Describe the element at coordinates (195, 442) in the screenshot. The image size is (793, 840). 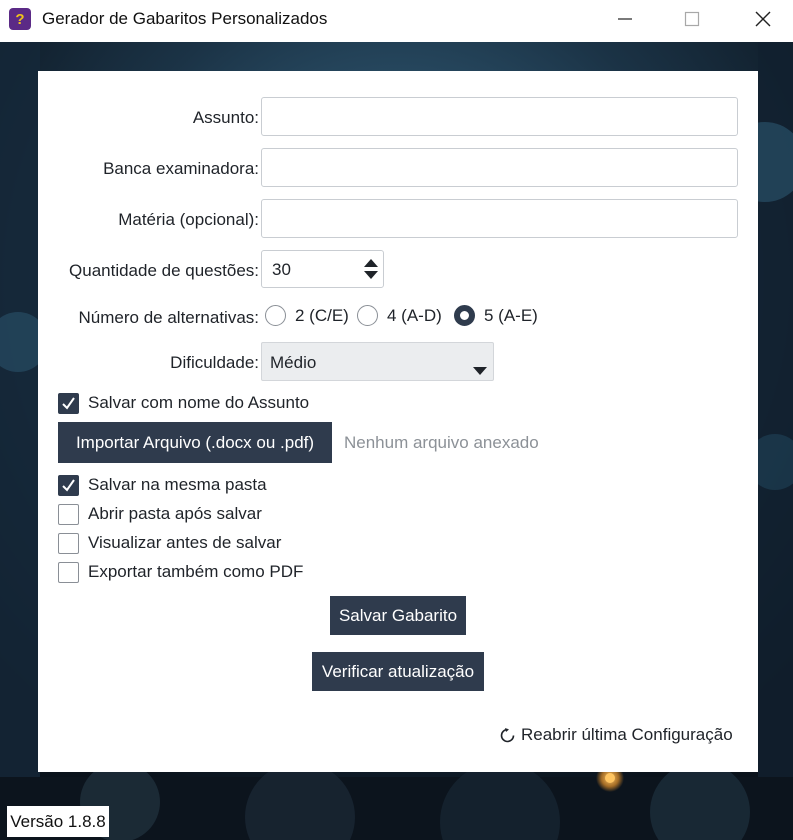
I see `importar-arquivo-button: Importar Arquivo (.docx ou .pdf)` at that location.